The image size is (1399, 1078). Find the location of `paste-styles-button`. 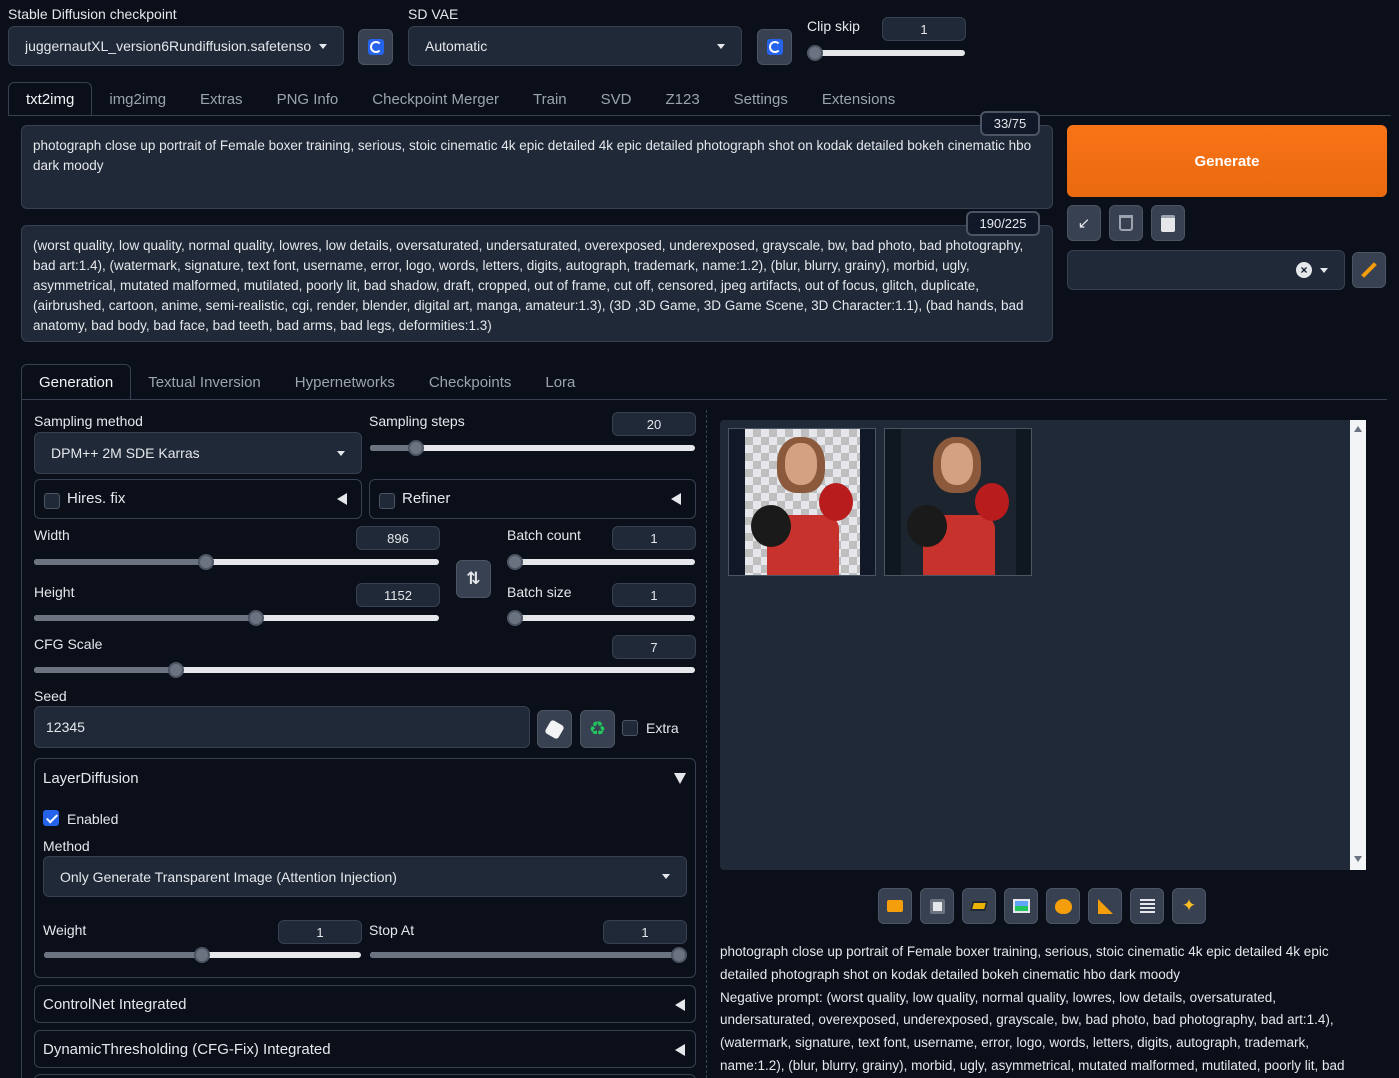

paste-styles-button is located at coordinates (1168, 223).